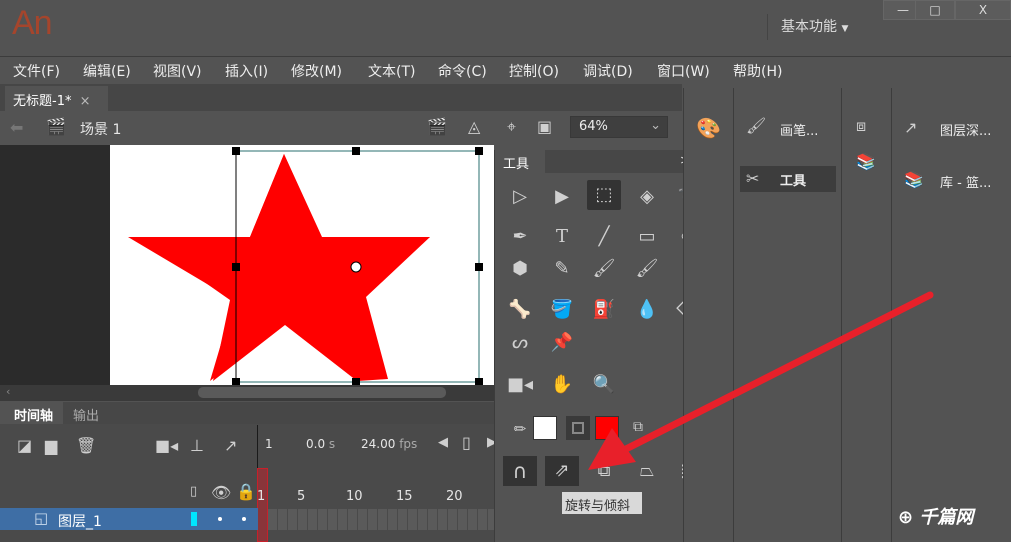 The height and width of the screenshot is (542, 1011). I want to click on new-layer-icon: ◪, so click(24, 445).